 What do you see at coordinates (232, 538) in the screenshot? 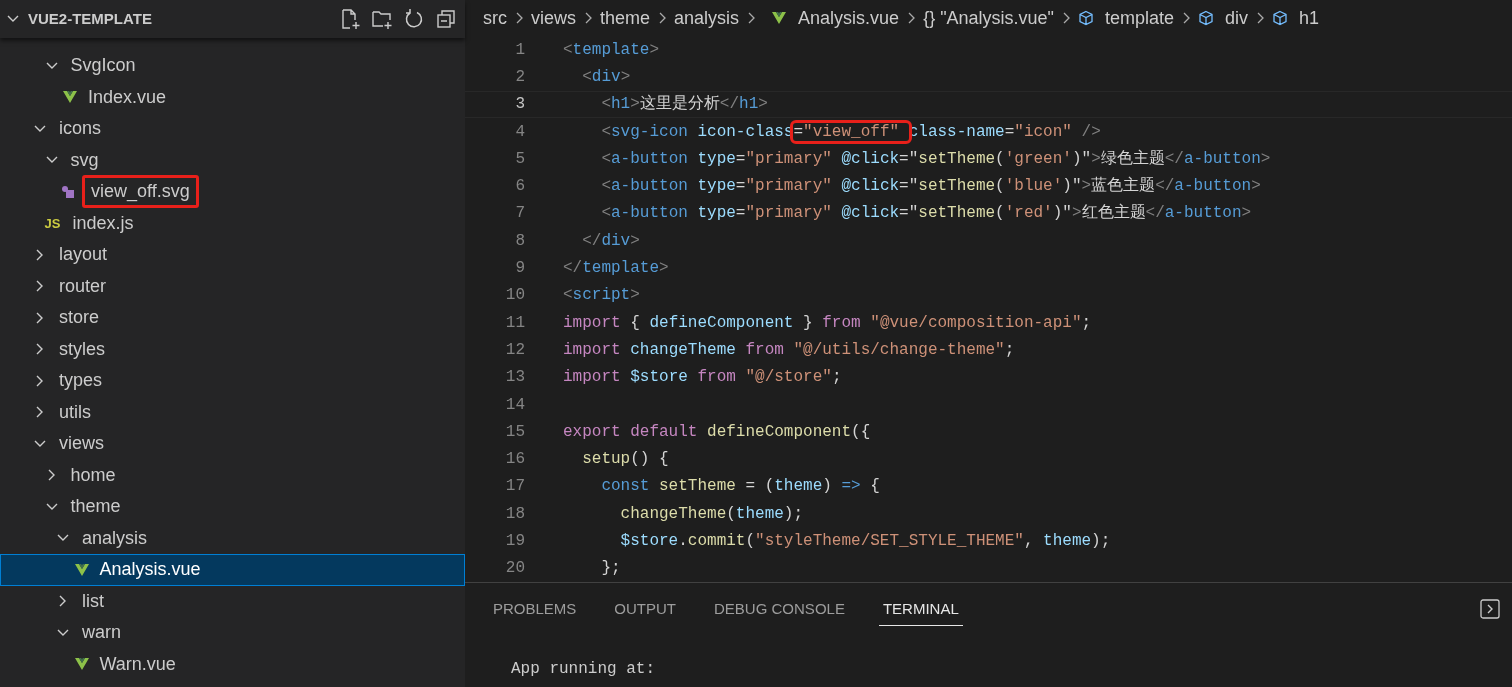
I see `tree-item: analysis` at bounding box center [232, 538].